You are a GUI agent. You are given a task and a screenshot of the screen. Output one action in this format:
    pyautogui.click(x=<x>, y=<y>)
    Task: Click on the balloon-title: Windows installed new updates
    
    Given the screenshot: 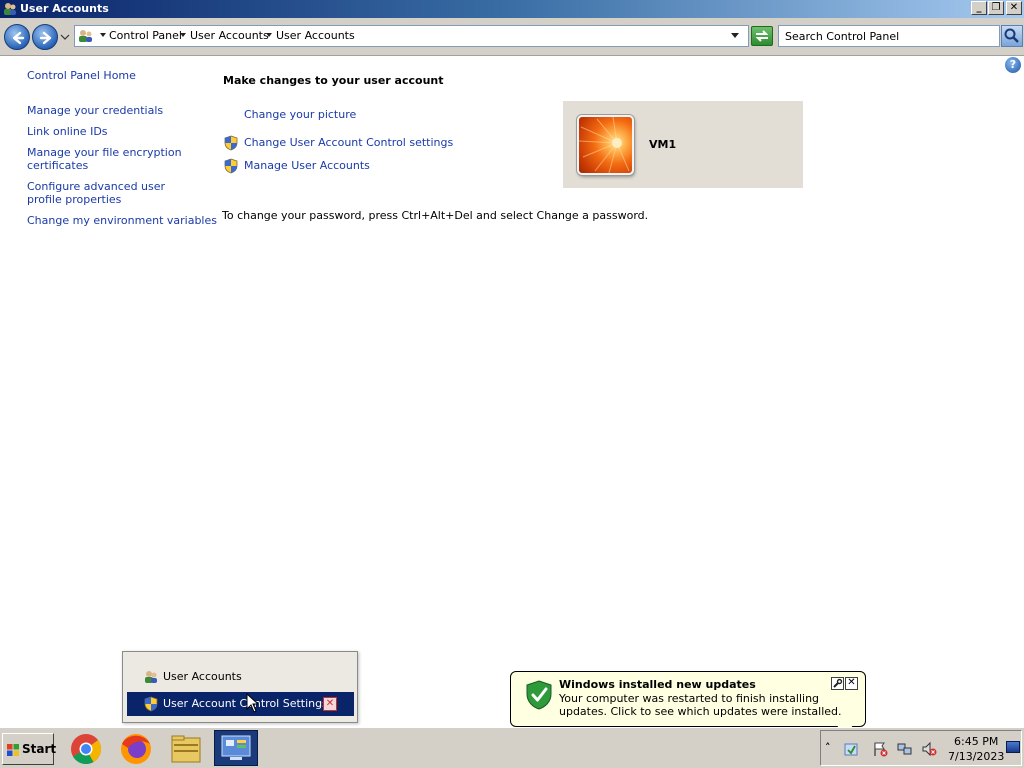 What is the action you would take?
    pyautogui.click(x=657, y=684)
    